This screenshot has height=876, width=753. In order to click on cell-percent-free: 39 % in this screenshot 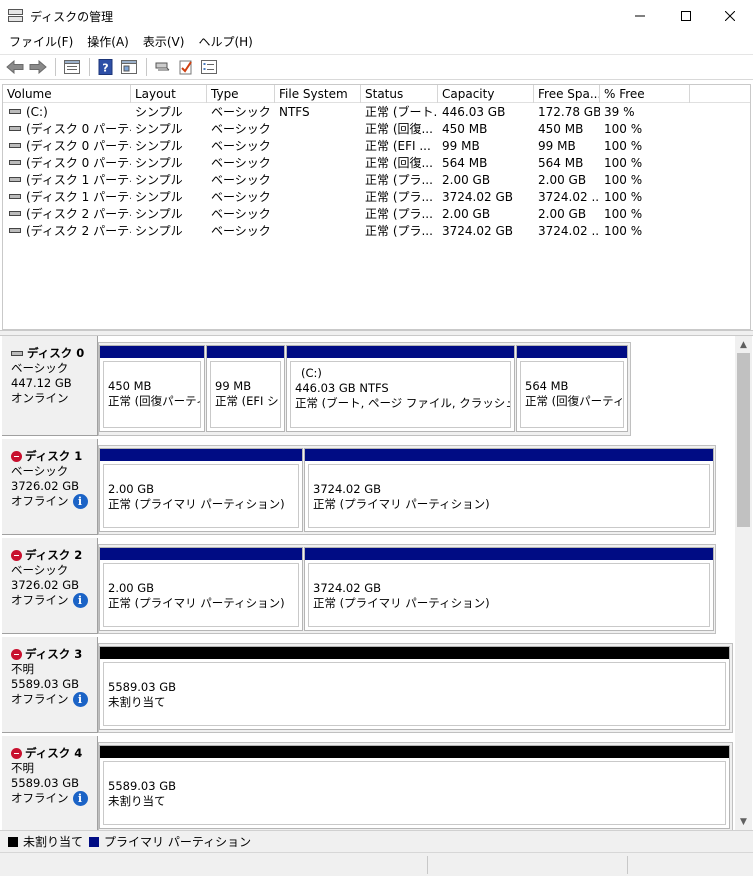, I will do `click(619, 112)`.